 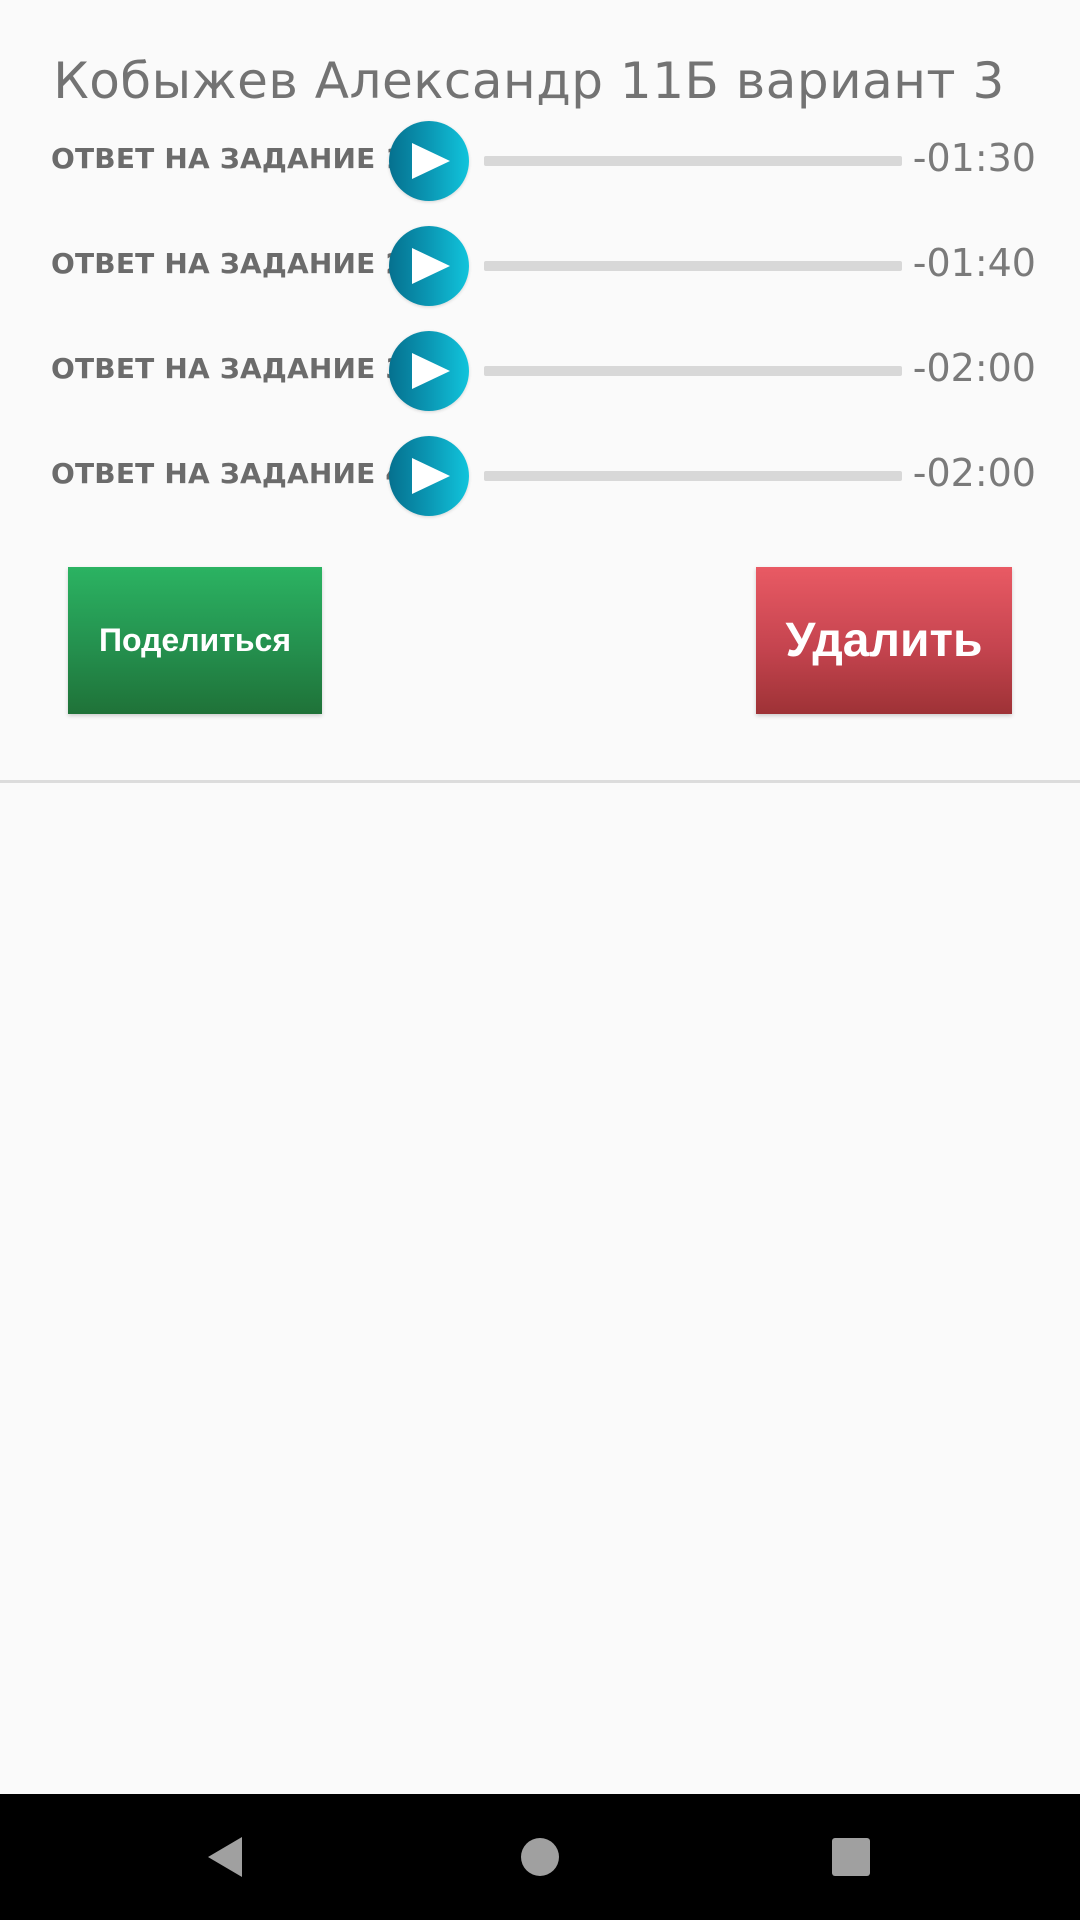 I want to click on answer-label: ОТВЕТ НА ЗАДАНИЕ 3, so click(x=228, y=368).